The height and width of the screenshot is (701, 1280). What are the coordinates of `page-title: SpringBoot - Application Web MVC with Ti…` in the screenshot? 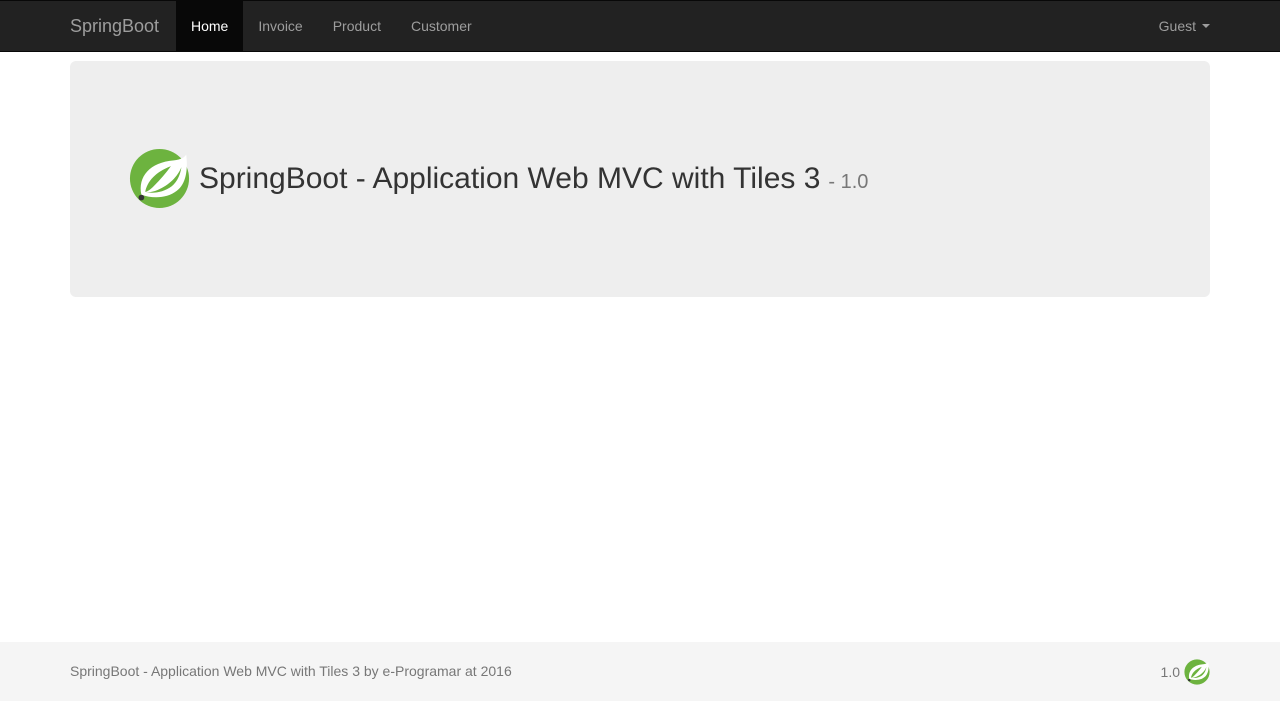 It's located at (510, 178).